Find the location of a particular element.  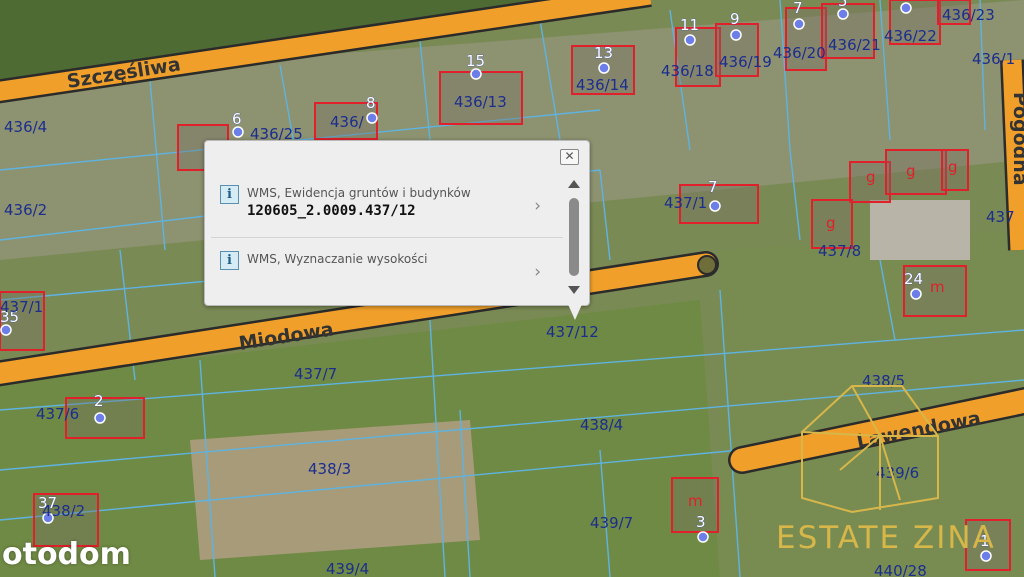

address-number-6: 6 is located at coordinates (237, 119).